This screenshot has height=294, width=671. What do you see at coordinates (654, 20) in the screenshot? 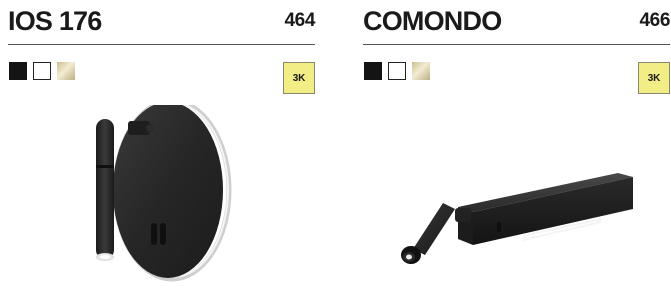
I see `page-number: 466` at bounding box center [654, 20].